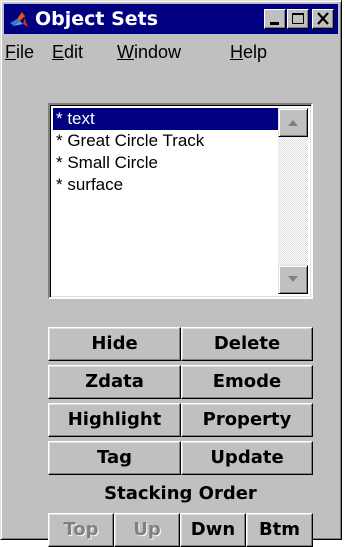 This screenshot has height=547, width=345. What do you see at coordinates (247, 420) in the screenshot?
I see `property-button: Property` at bounding box center [247, 420].